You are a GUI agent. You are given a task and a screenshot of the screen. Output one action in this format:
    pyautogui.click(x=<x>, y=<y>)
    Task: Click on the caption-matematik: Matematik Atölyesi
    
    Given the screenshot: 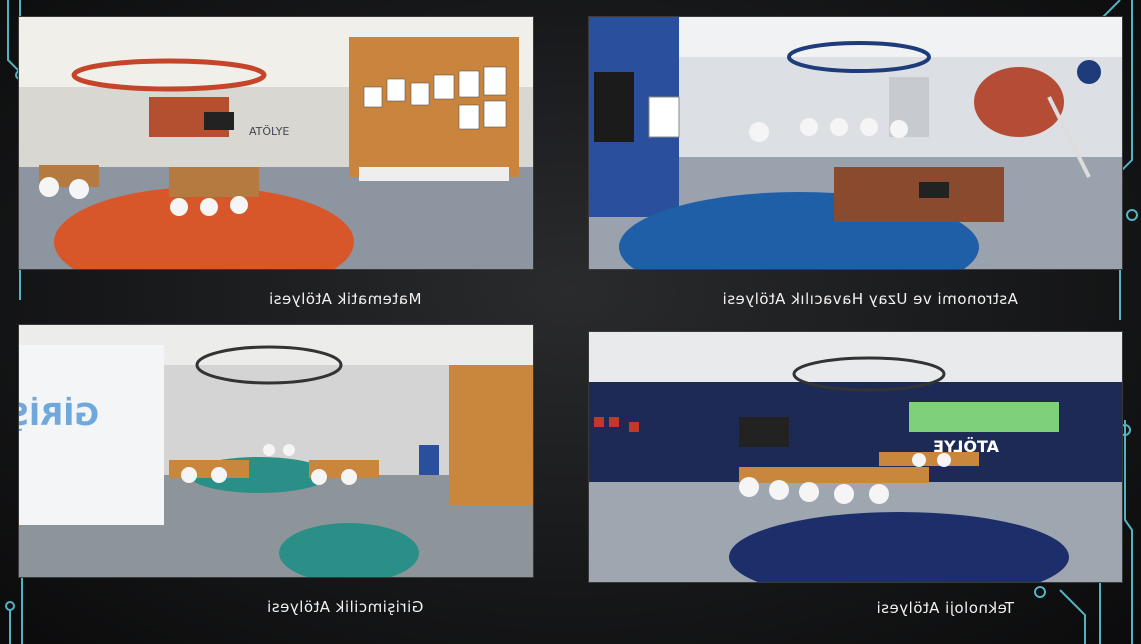 What is the action you would take?
    pyautogui.click(x=345, y=299)
    